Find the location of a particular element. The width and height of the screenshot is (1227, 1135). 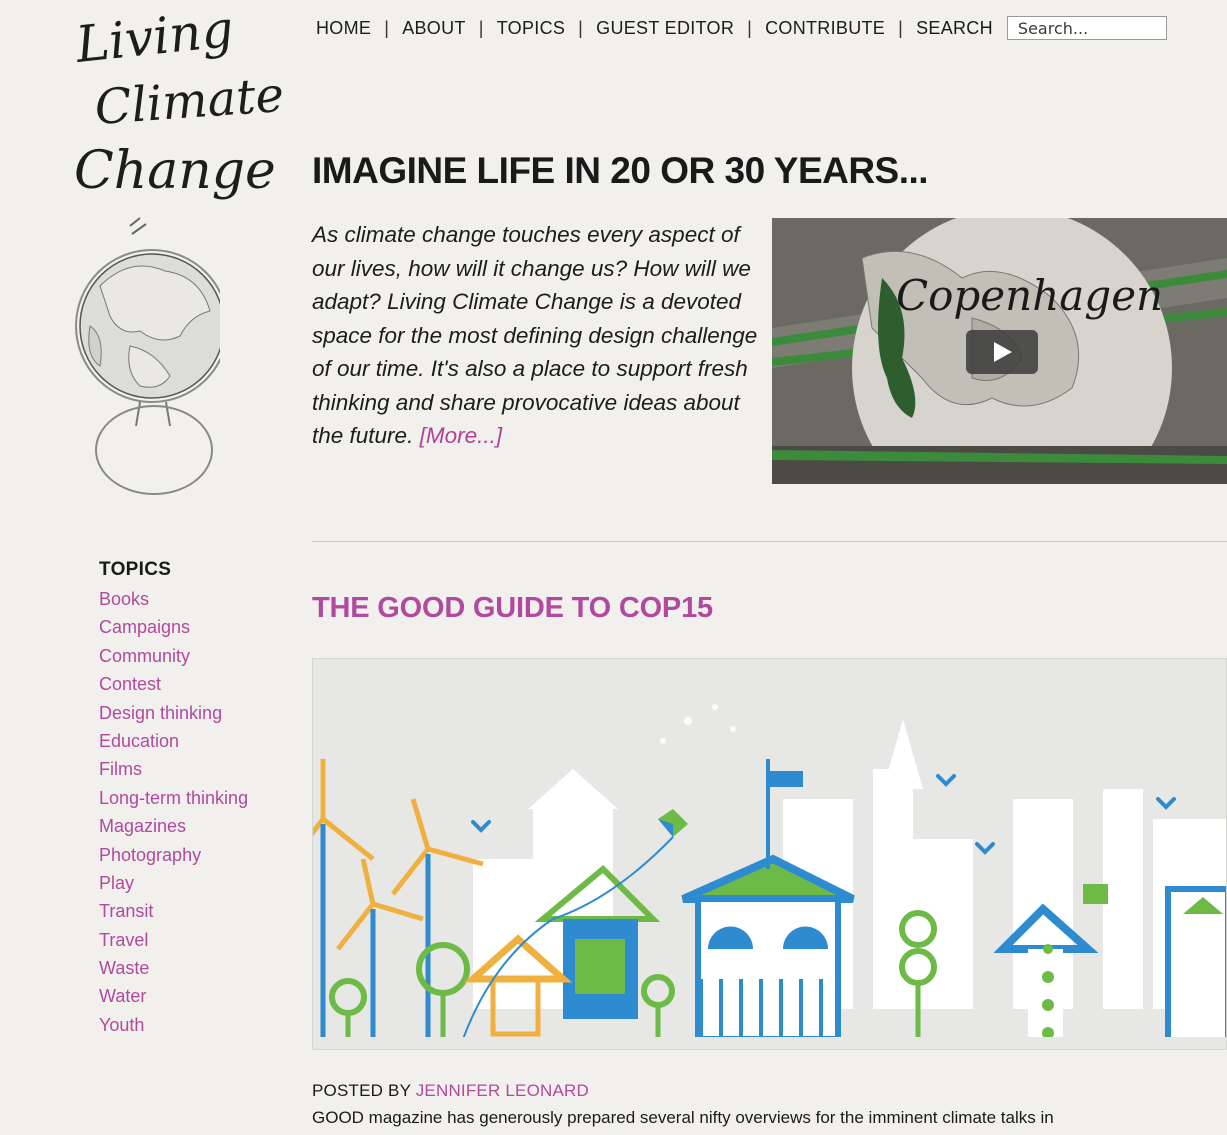

topic-link-contest: Contest is located at coordinates (130, 684).